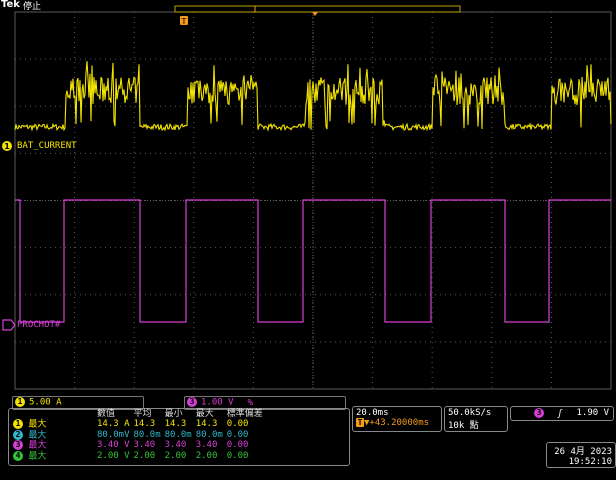  I want to click on ch3-label: PROCHOT#, so click(39, 325).